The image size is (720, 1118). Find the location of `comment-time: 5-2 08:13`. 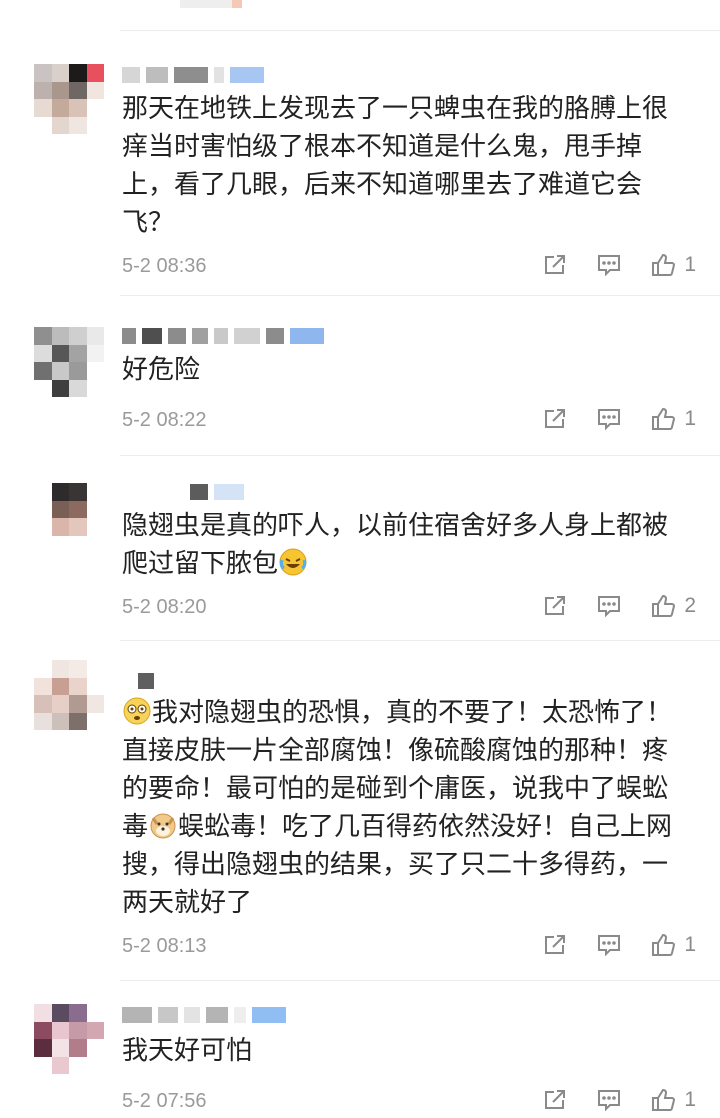

comment-time: 5-2 08:13 is located at coordinates (164, 946).